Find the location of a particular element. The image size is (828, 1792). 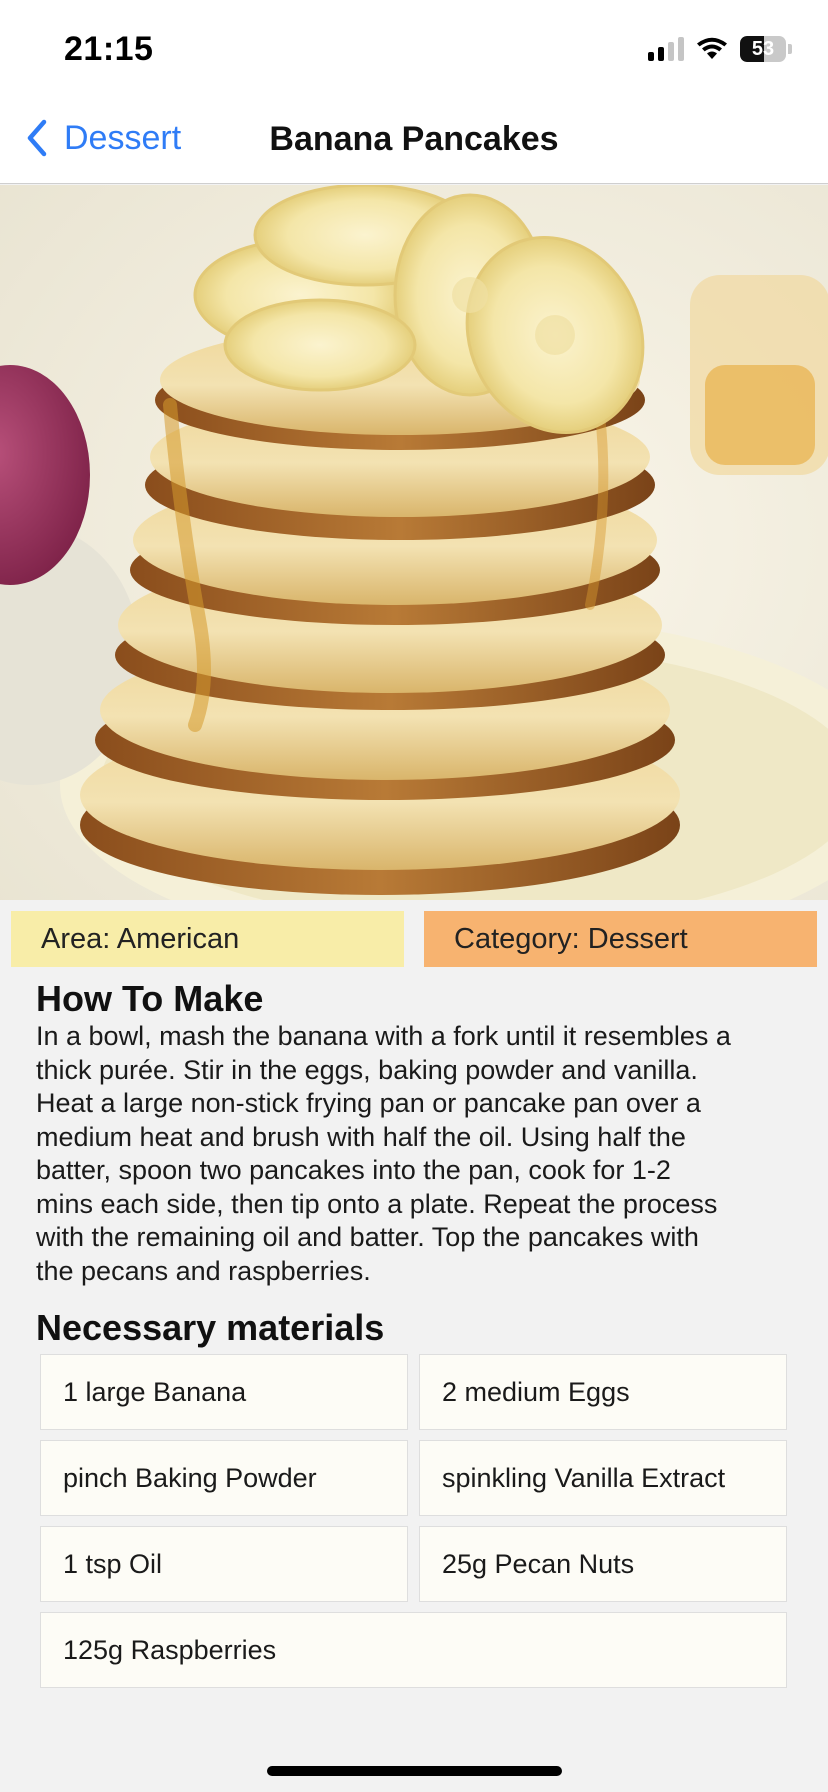

material-item: 2 medium Eggs is located at coordinates (603, 1392).